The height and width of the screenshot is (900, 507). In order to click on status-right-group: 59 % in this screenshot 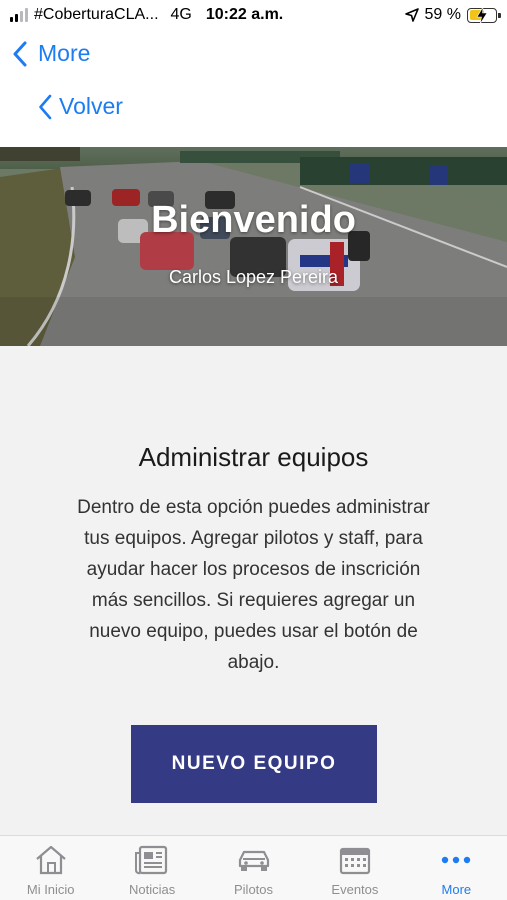, I will do `click(452, 15)`.